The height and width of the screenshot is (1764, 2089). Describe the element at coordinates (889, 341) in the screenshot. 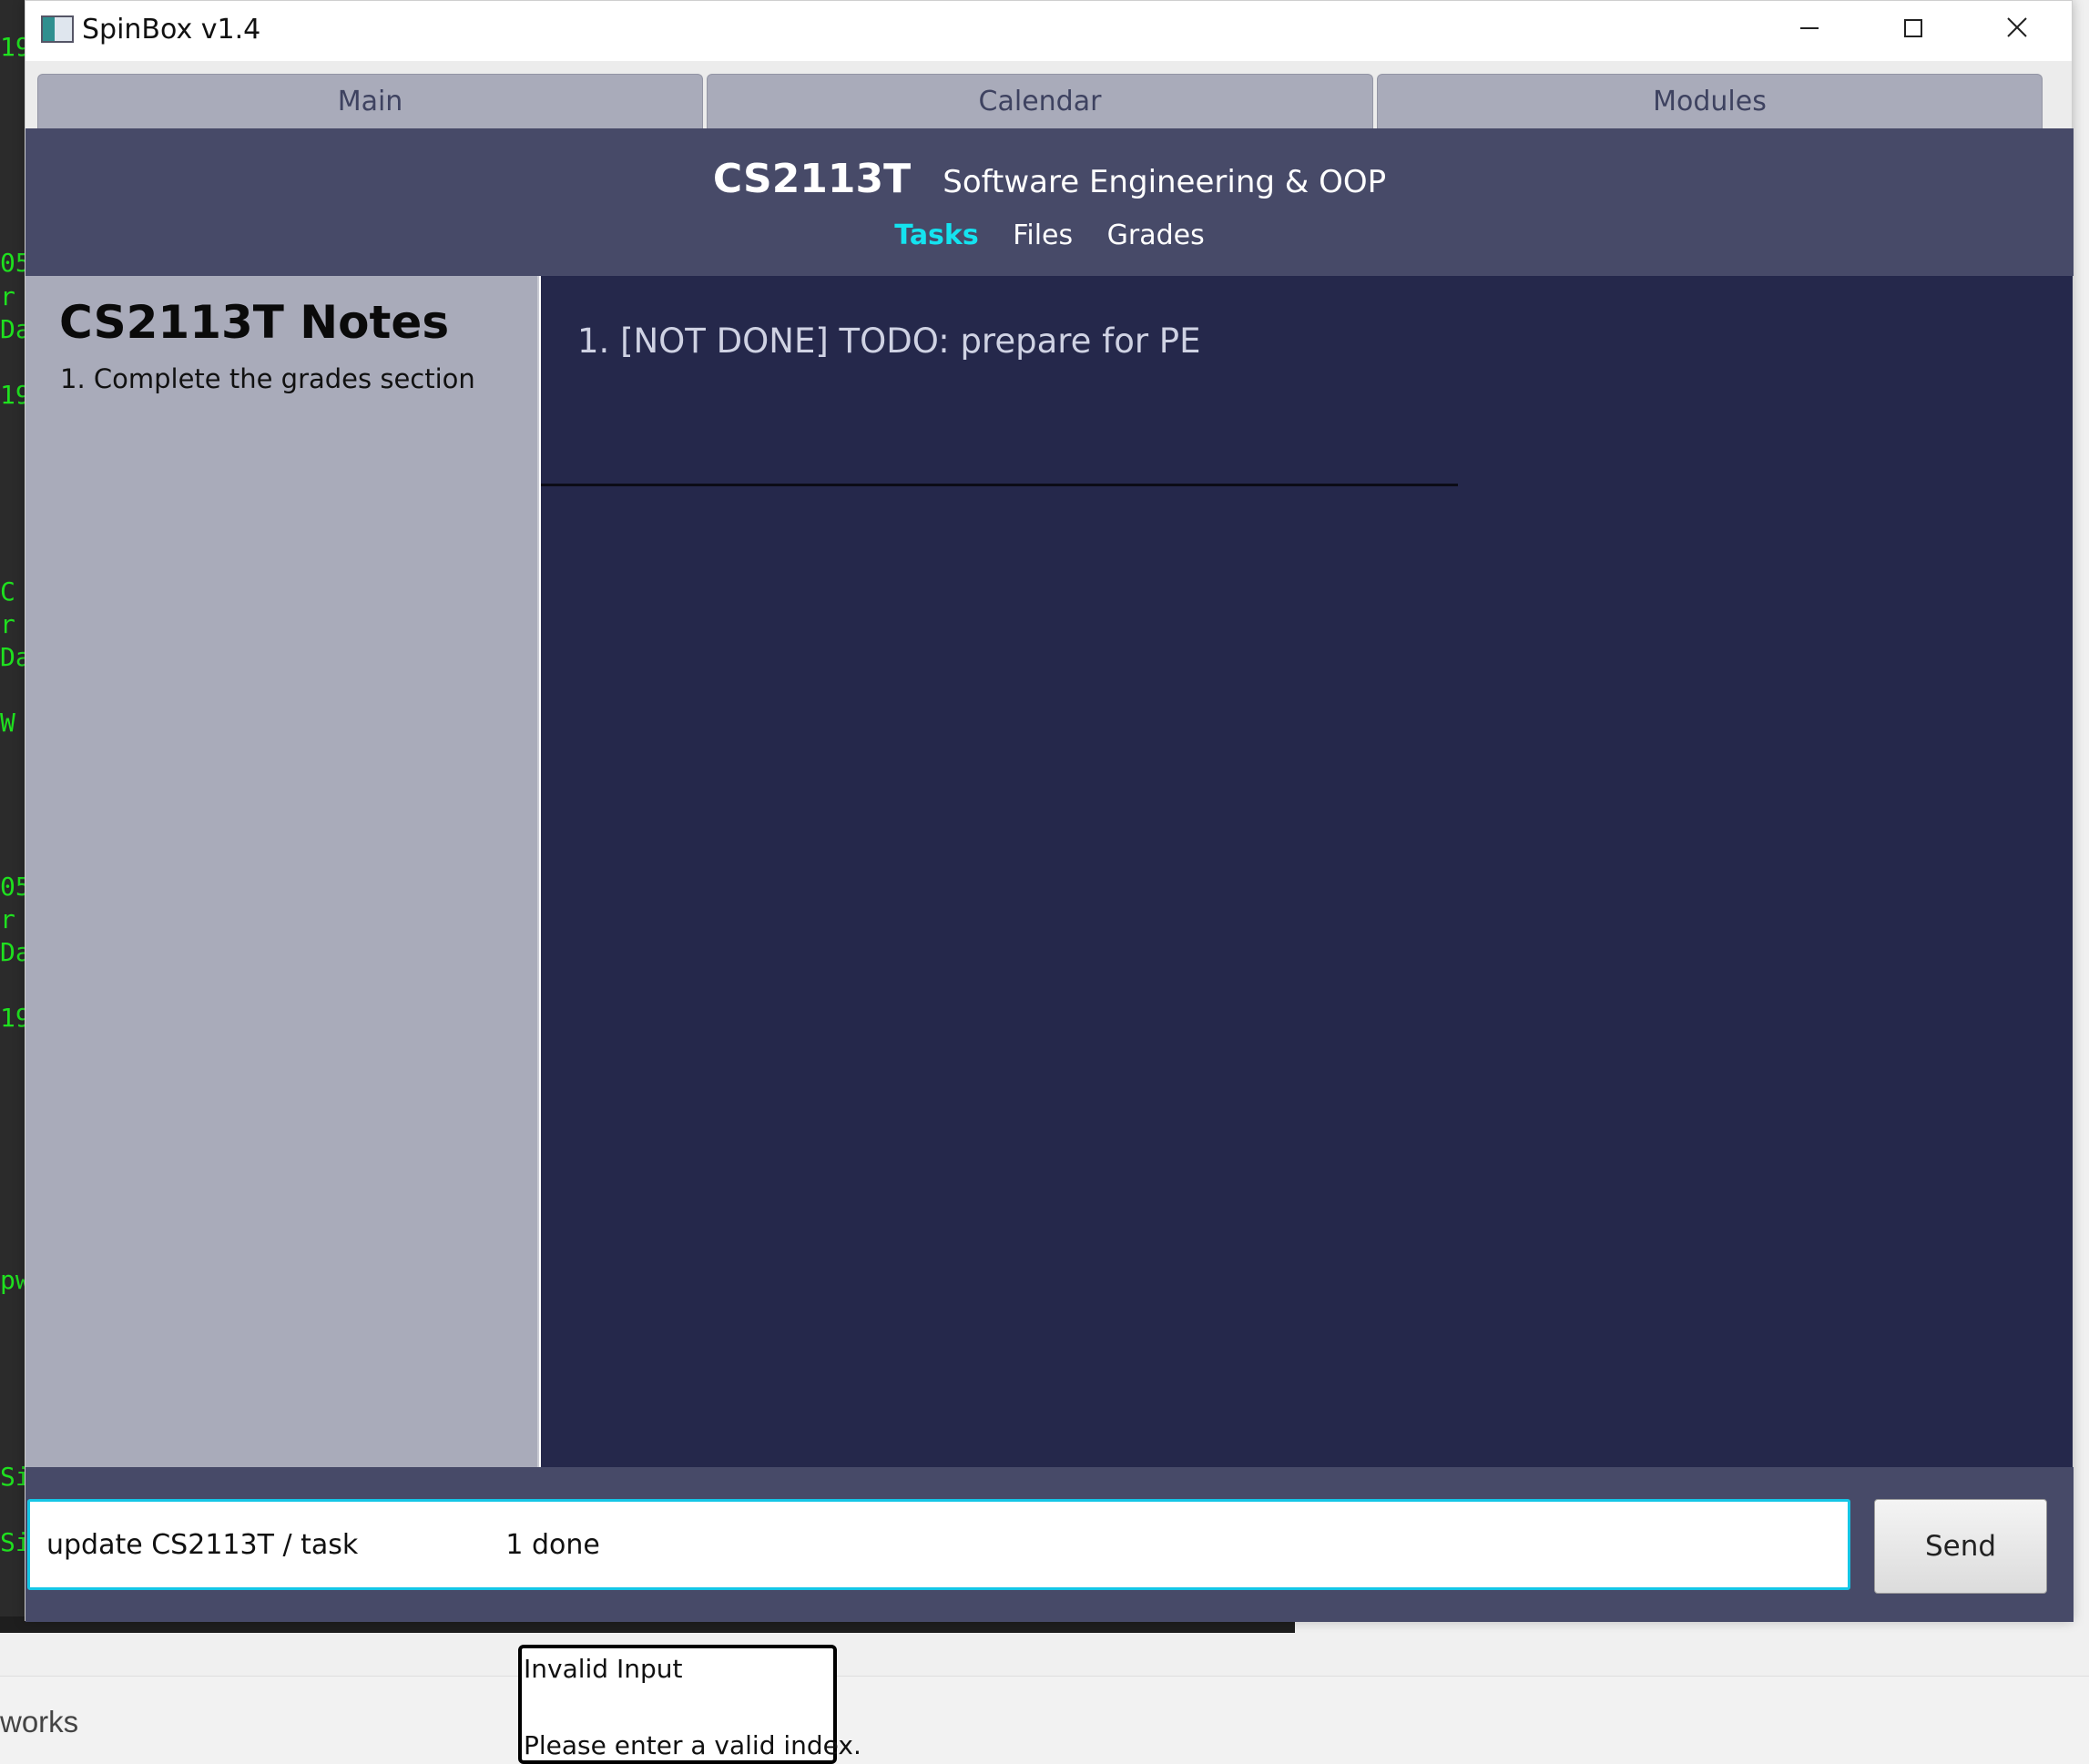

I see `task-item: 1. [NOT DONE] TODO: prepare for PE` at that location.